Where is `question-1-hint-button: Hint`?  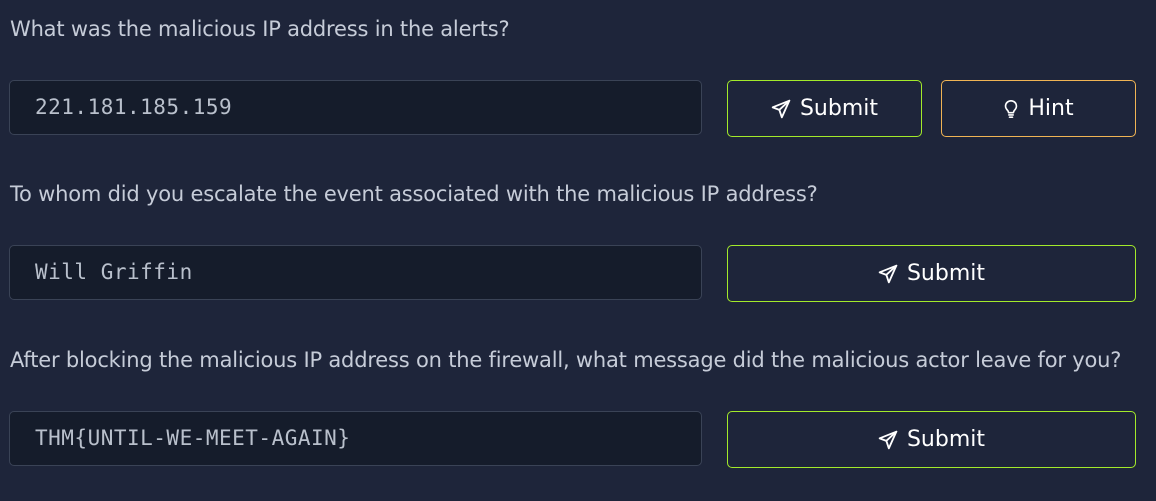 question-1-hint-button: Hint is located at coordinates (1038, 108).